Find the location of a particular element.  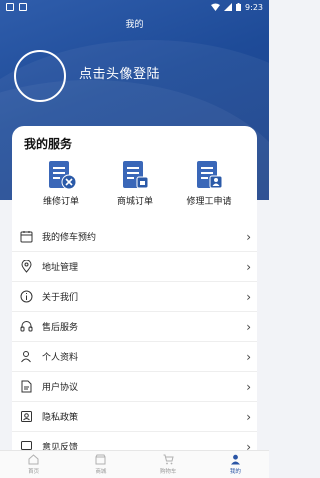

menu-item-address: 地址管理 › is located at coordinates (134, 267).